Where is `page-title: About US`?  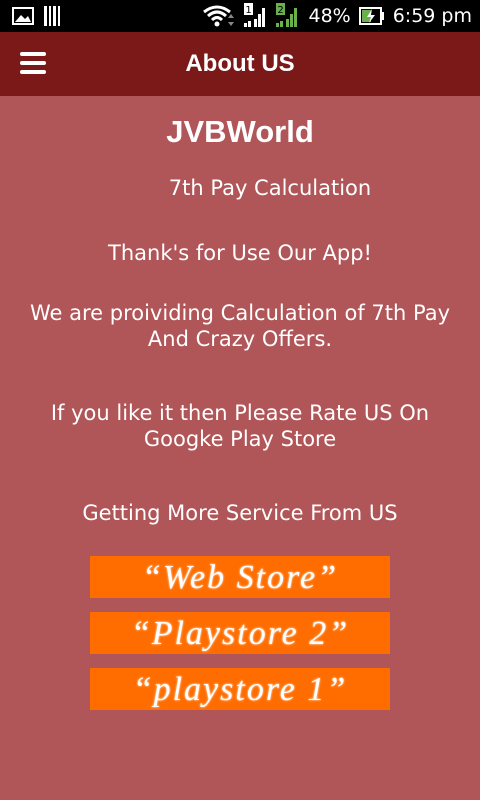
page-title: About US is located at coordinates (240, 63).